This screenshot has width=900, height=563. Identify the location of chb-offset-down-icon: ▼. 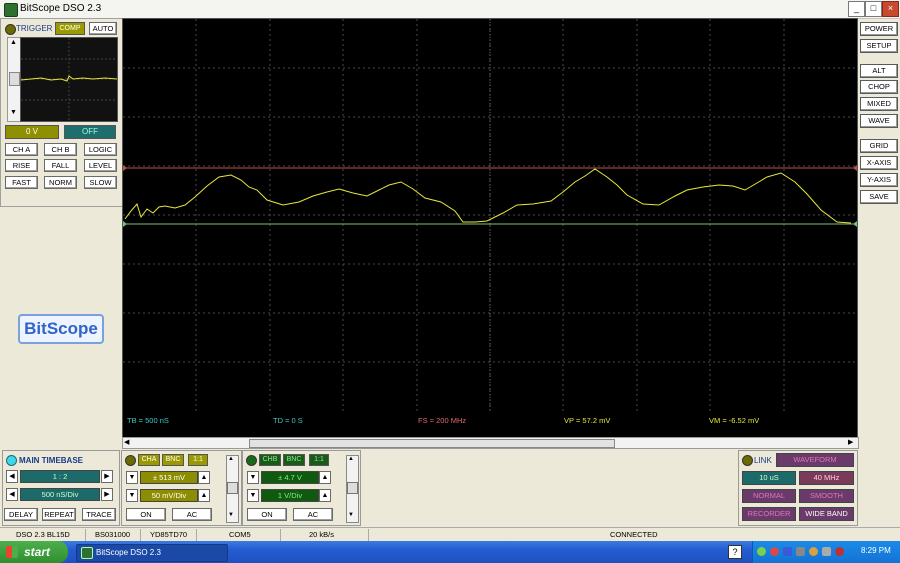
(253, 477).